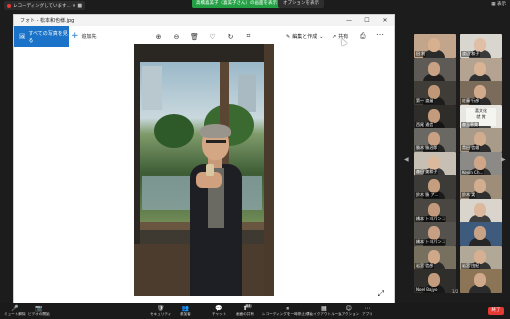 This screenshot has height=319, width=510. I want to click on participant-tile: 喜文化就 賞森玉恵美, so click(481, 116).